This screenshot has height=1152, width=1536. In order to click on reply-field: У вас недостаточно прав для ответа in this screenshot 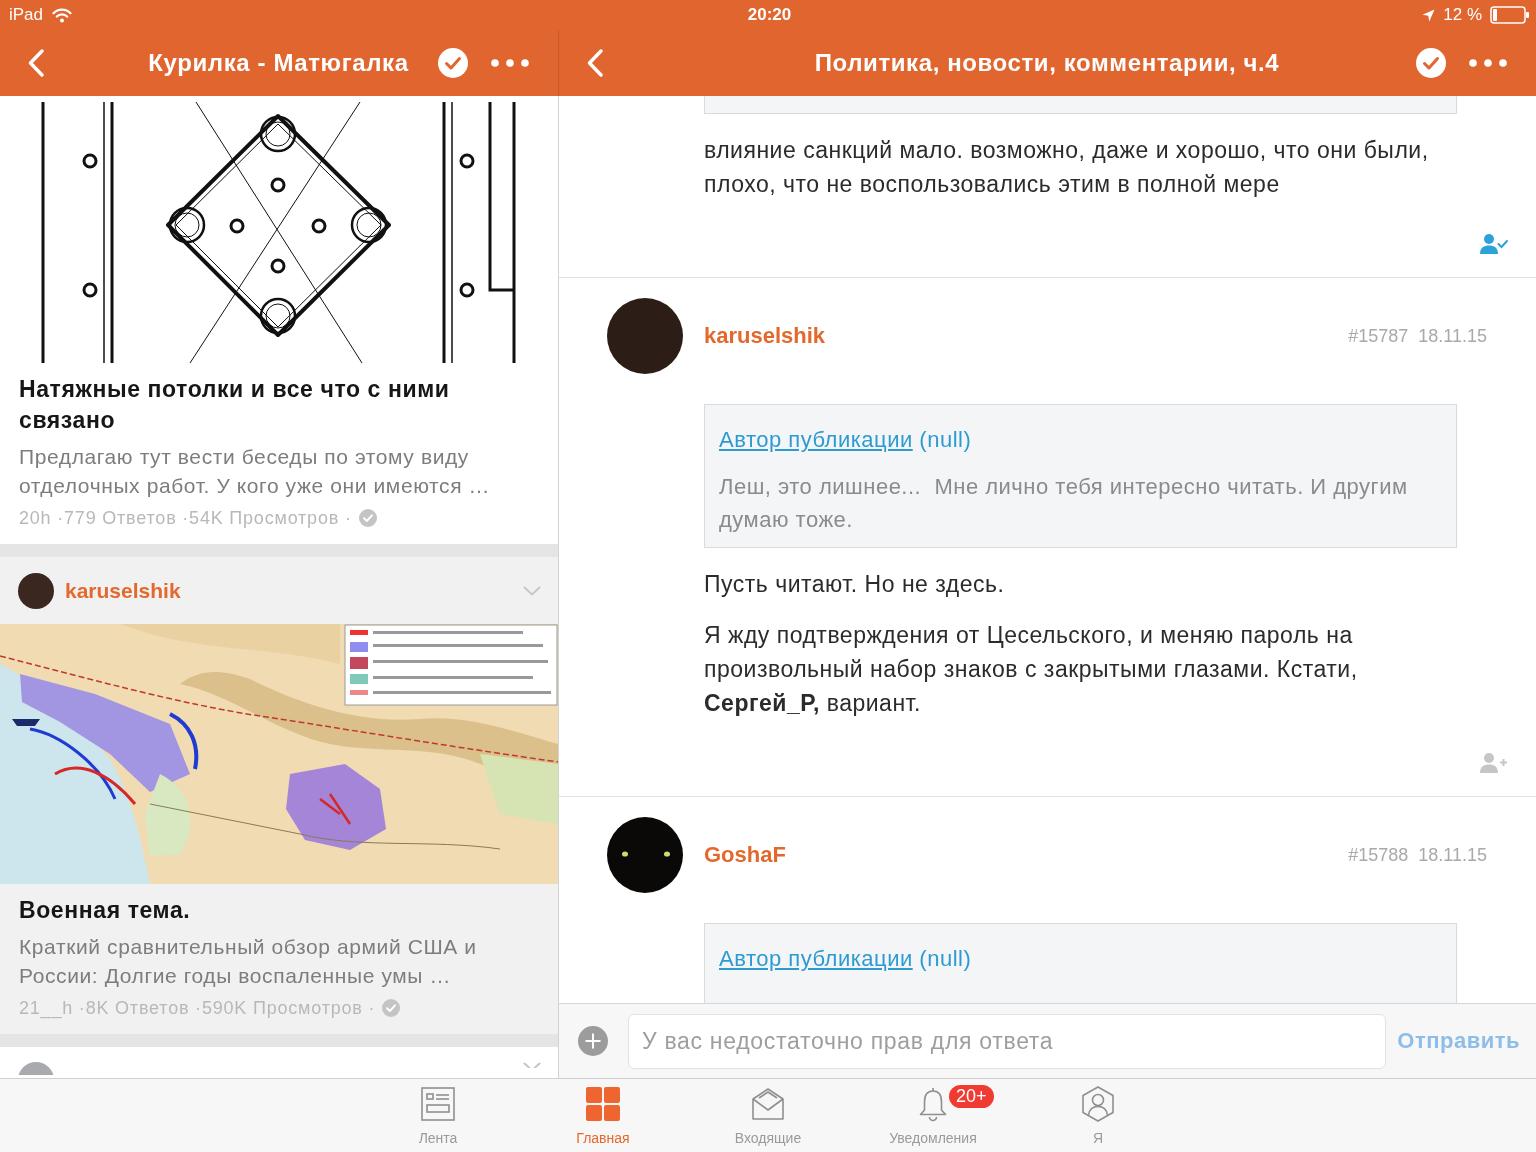, I will do `click(1007, 1041)`.